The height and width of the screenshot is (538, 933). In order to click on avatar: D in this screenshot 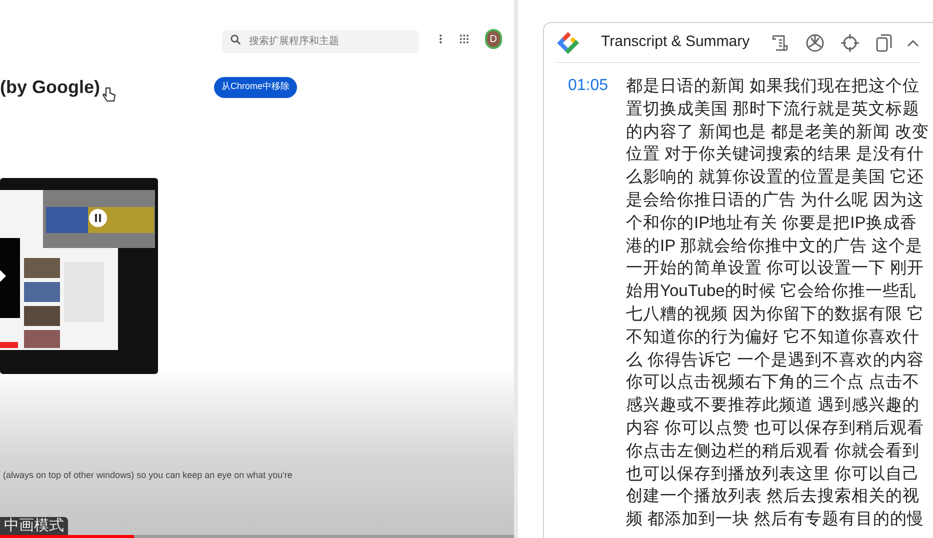, I will do `click(493, 39)`.